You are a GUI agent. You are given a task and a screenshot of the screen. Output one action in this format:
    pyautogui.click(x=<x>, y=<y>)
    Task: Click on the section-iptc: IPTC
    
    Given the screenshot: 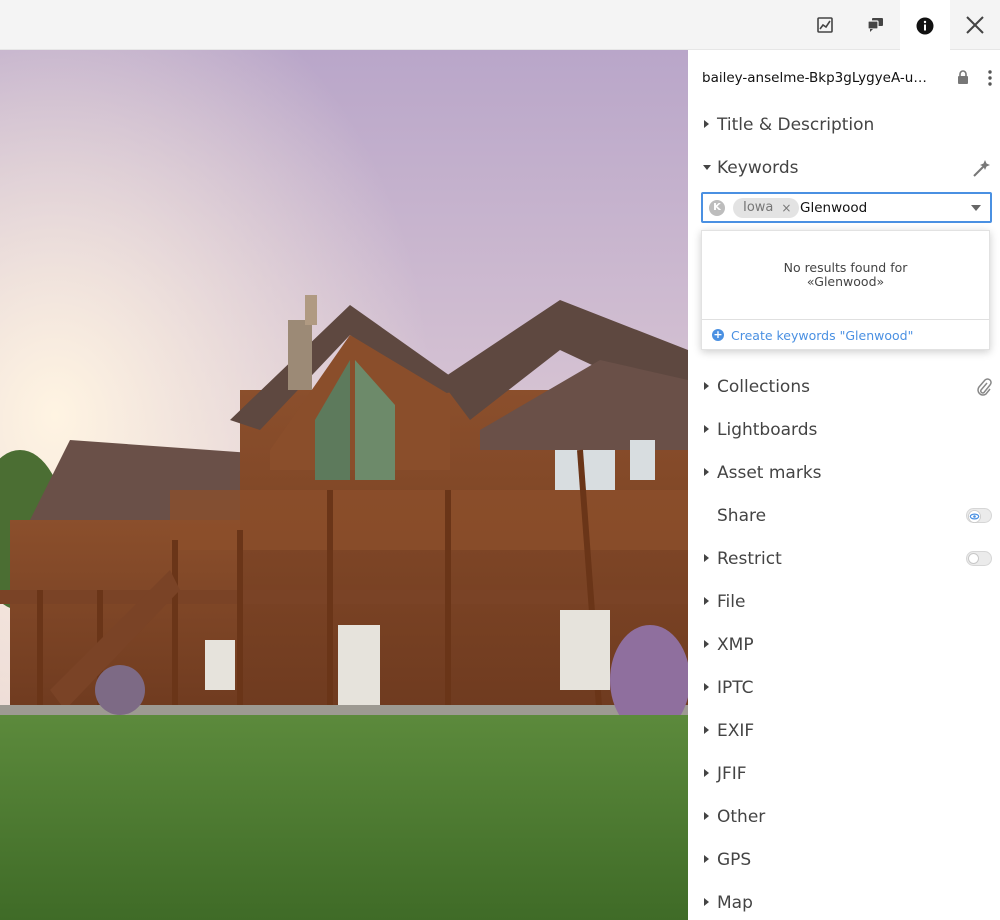 What is the action you would take?
    pyautogui.click(x=847, y=688)
    